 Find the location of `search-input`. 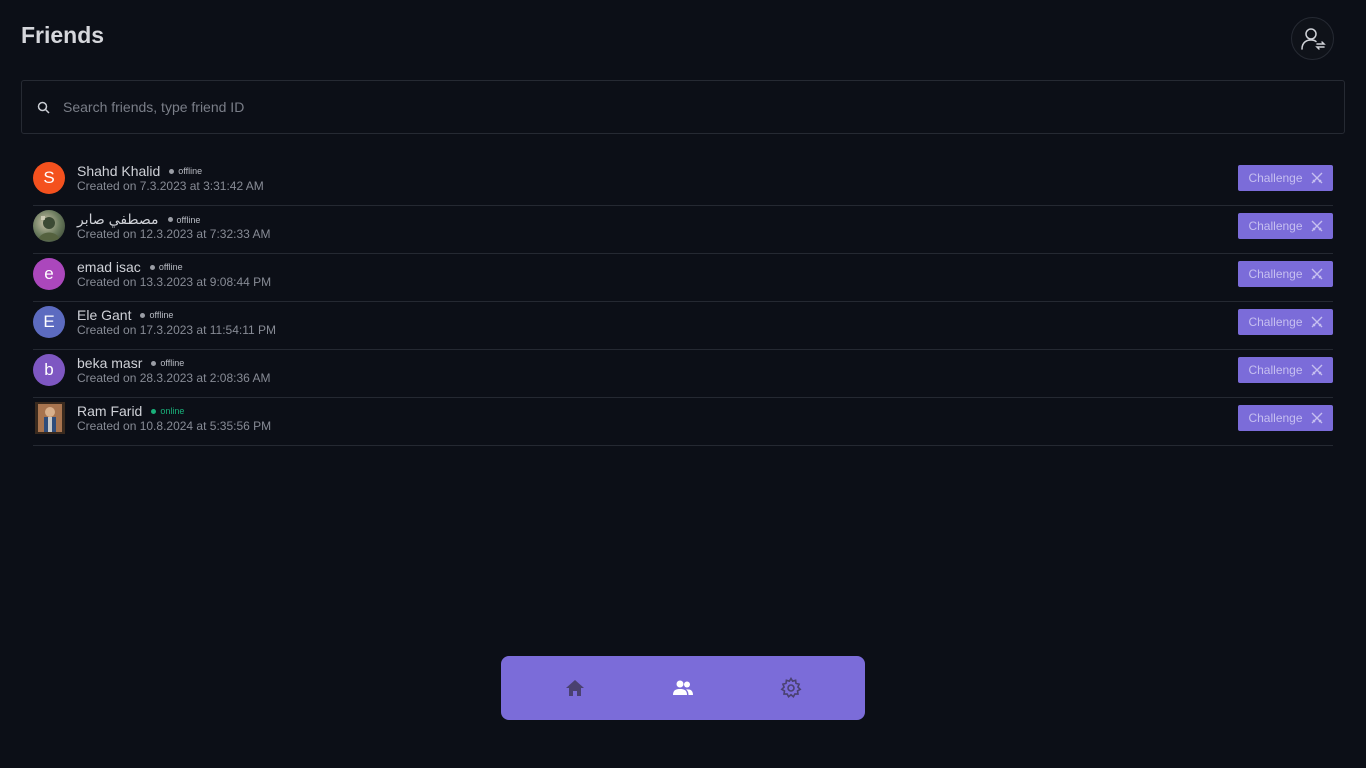

search-input is located at coordinates (703, 107).